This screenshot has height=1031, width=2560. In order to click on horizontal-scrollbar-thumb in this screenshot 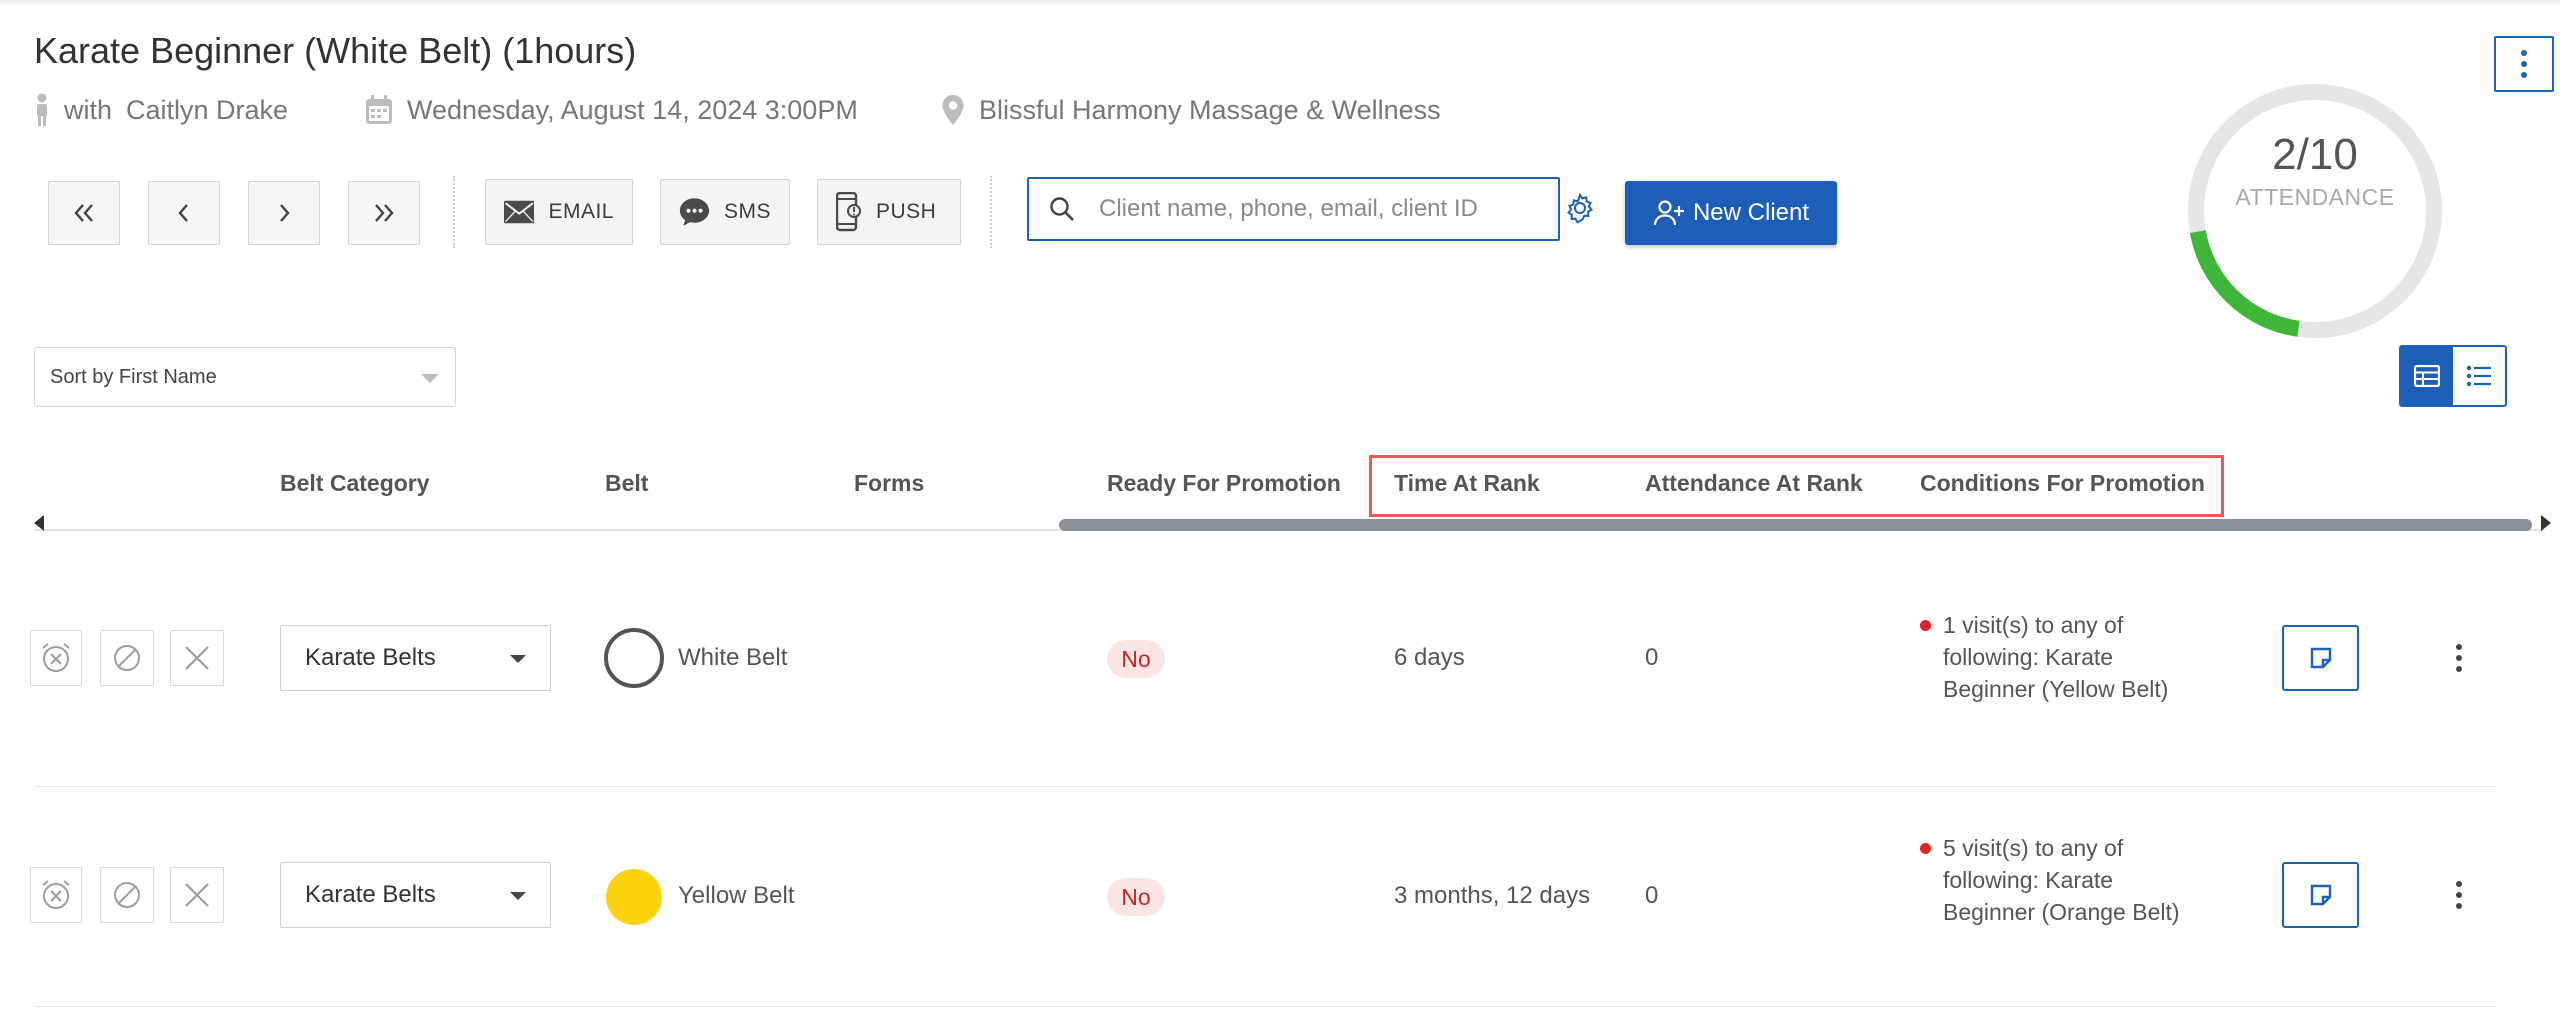, I will do `click(1795, 525)`.